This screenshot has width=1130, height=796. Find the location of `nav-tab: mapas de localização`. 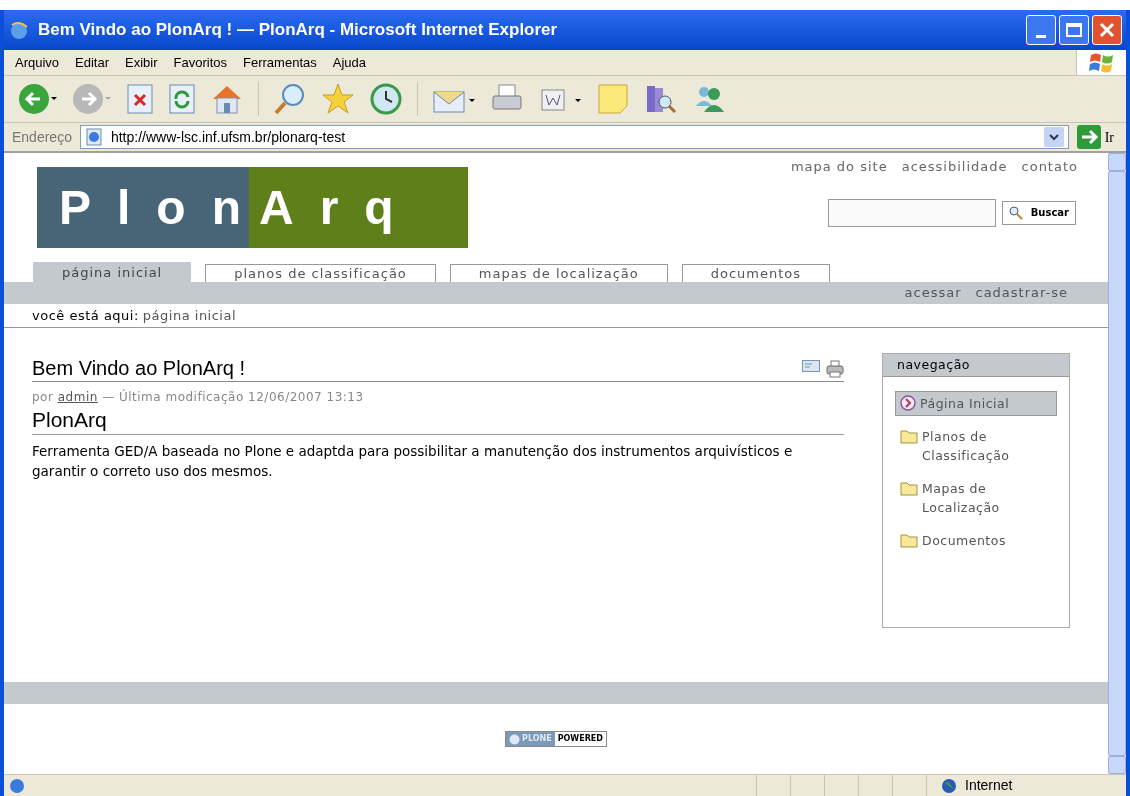

nav-tab: mapas de localização is located at coordinates (558, 273).